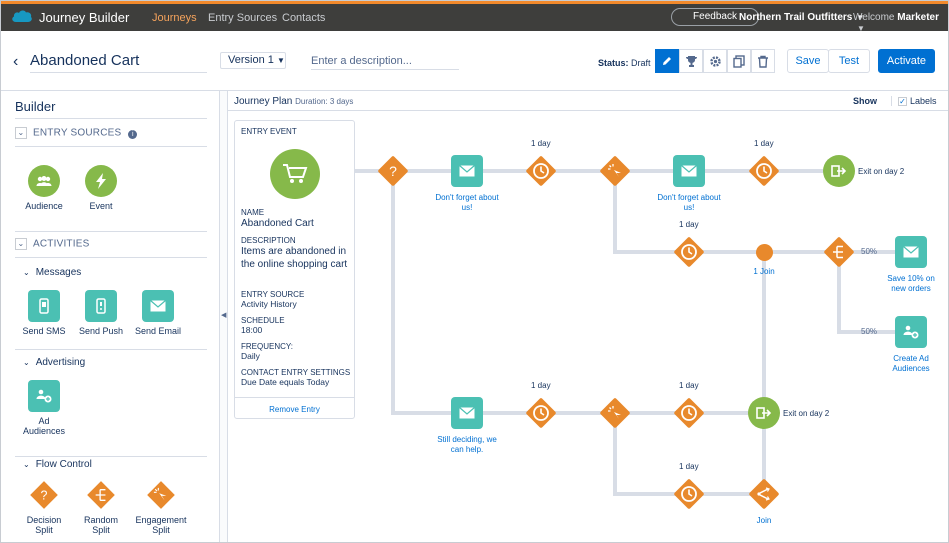  Describe the element at coordinates (253, 60) in the screenshot. I see `version-select: Version 1 ▼` at that location.